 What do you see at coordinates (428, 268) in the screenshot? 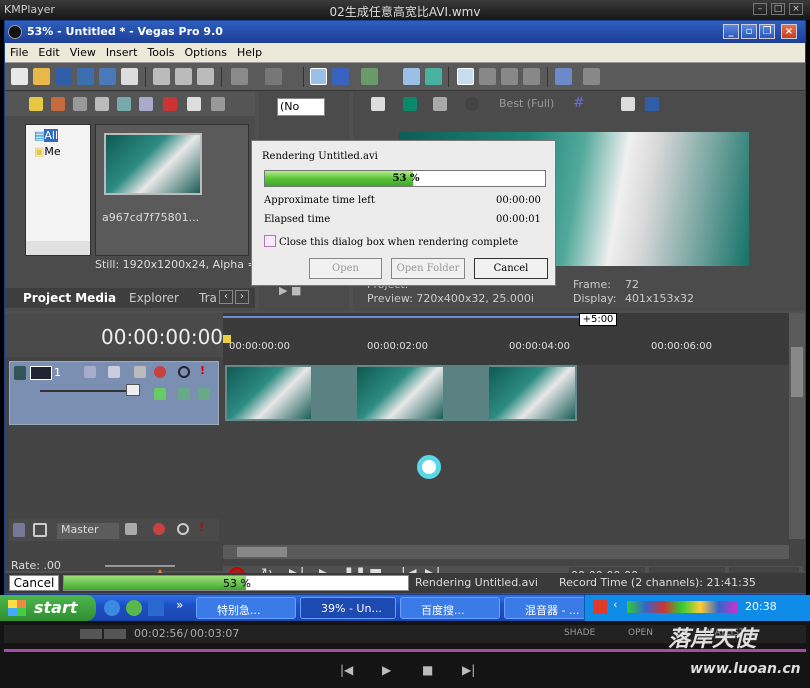
I see `open-folder-button: Open Folder` at bounding box center [428, 268].